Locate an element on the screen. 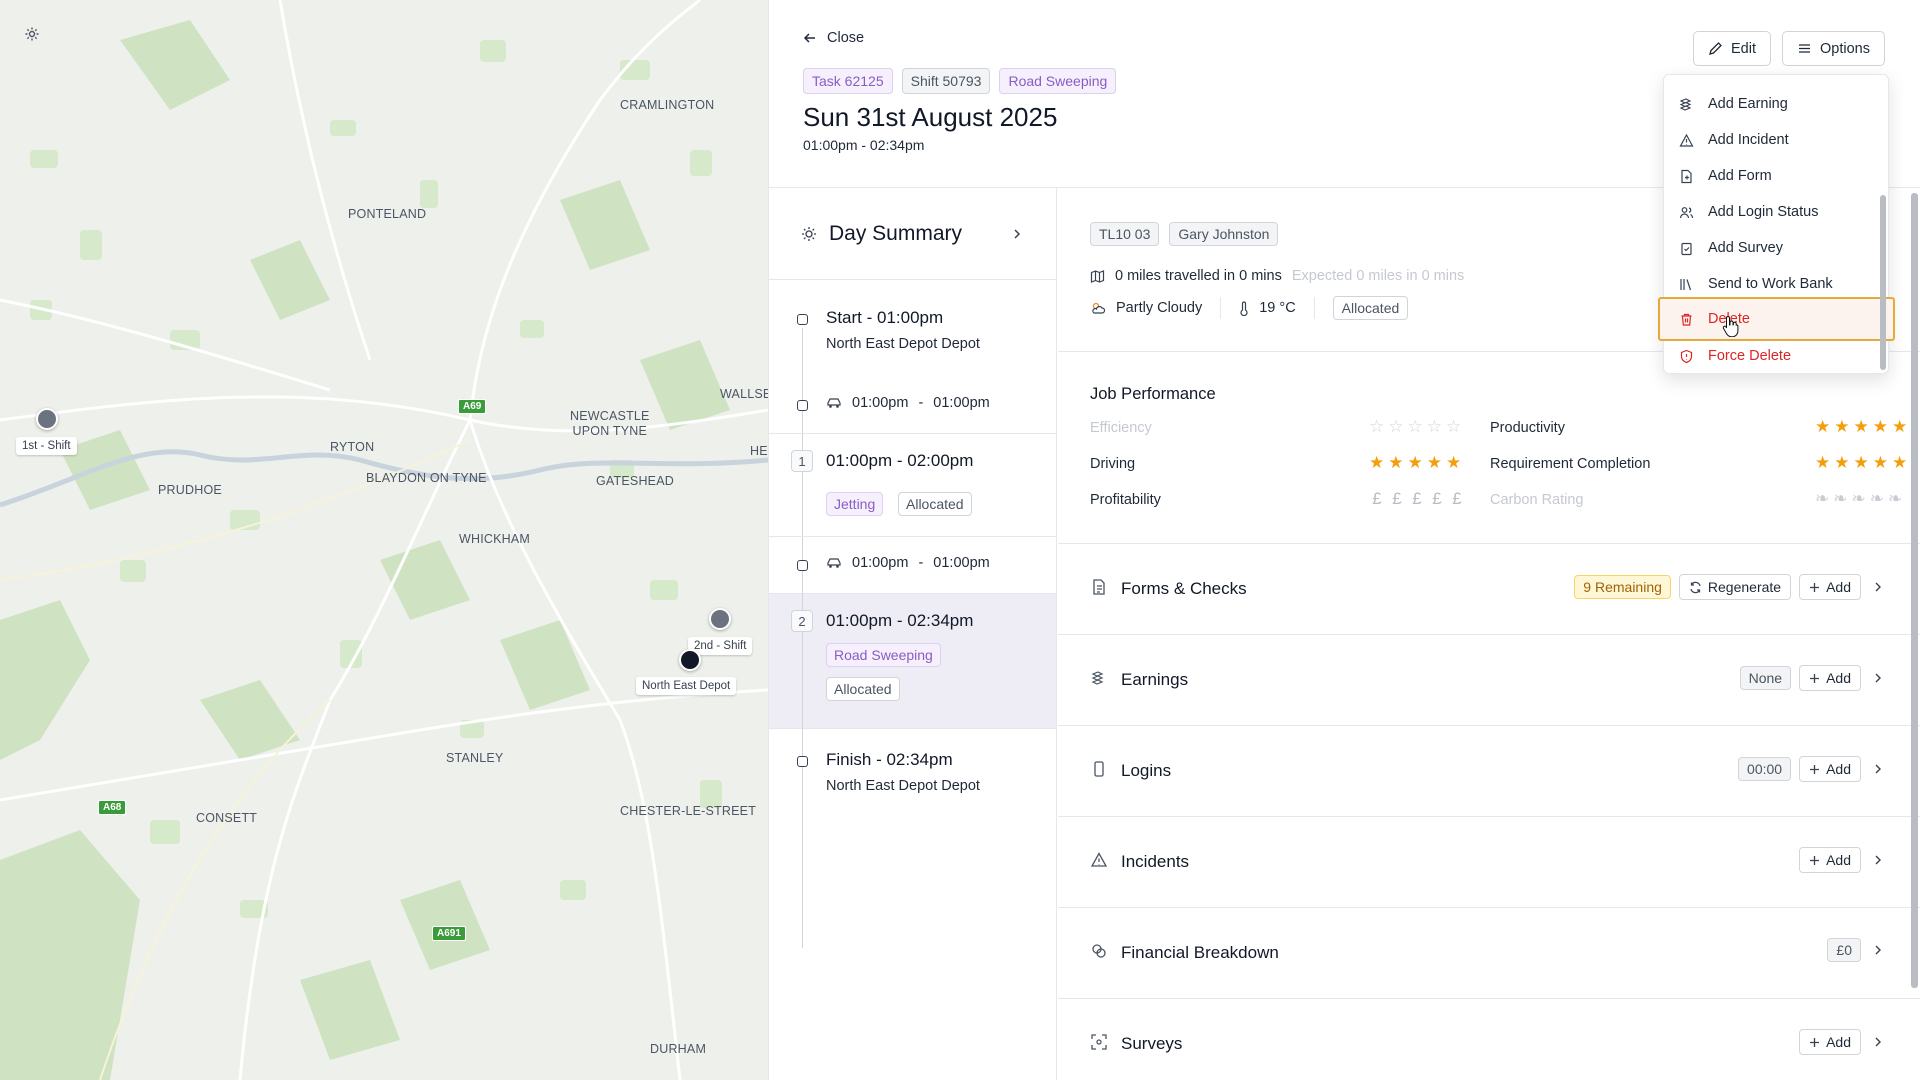 The width and height of the screenshot is (1920, 1080). job-type-tag: Jetting is located at coordinates (855, 504).